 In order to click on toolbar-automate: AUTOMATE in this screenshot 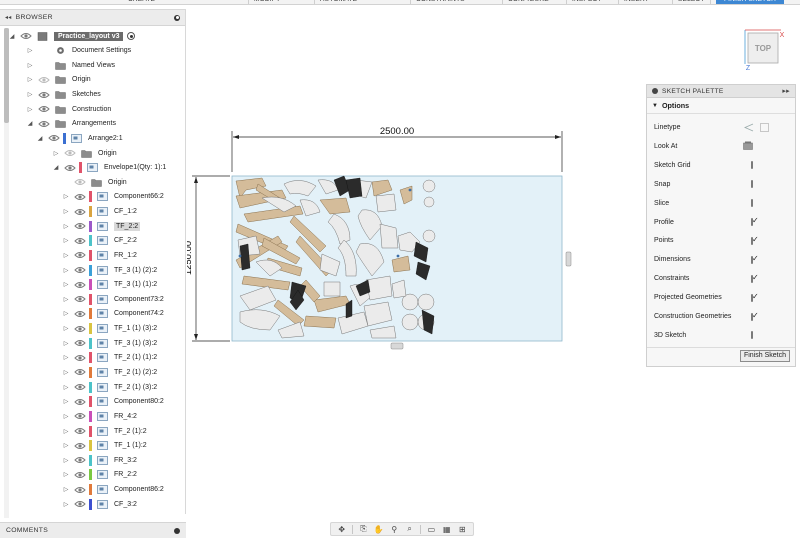, I will do `click(338, 1)`.